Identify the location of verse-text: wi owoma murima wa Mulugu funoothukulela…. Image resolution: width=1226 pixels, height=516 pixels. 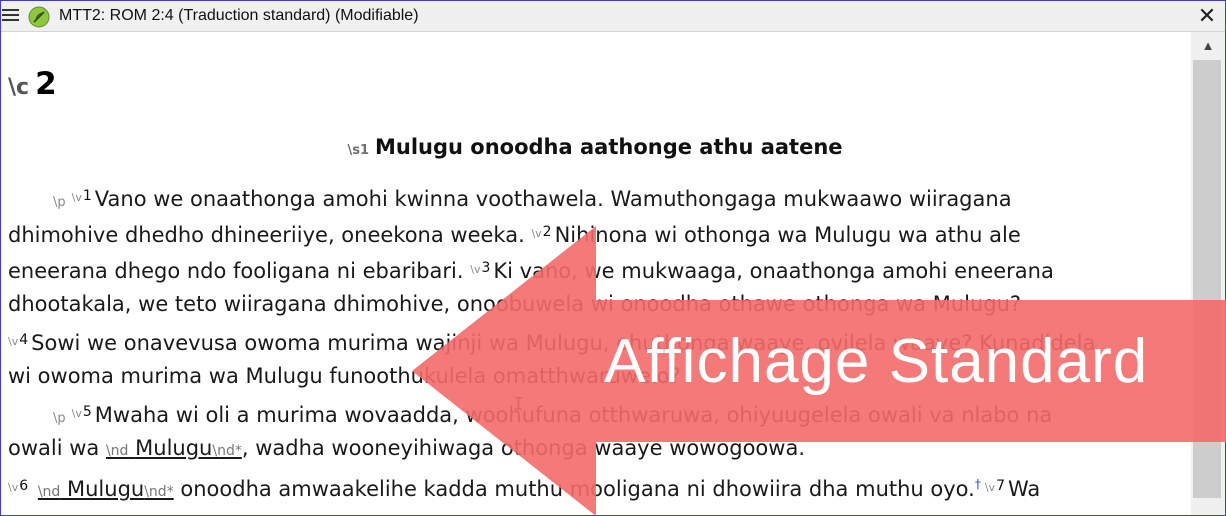
(344, 376).